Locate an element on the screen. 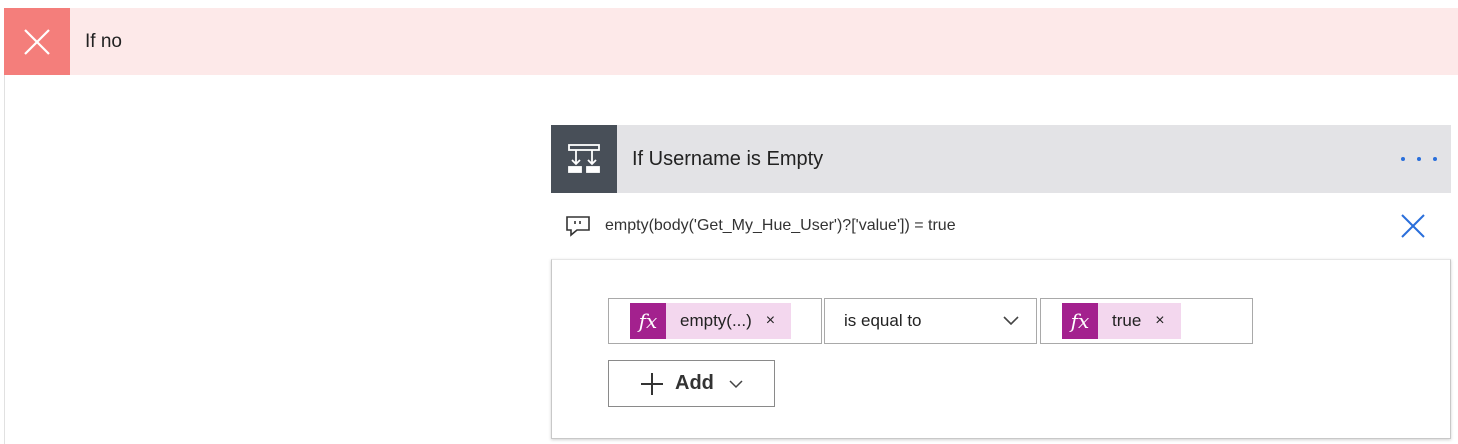 Image resolution: width=1458 pixels, height=444 pixels. branch-title: If no is located at coordinates (103, 41).